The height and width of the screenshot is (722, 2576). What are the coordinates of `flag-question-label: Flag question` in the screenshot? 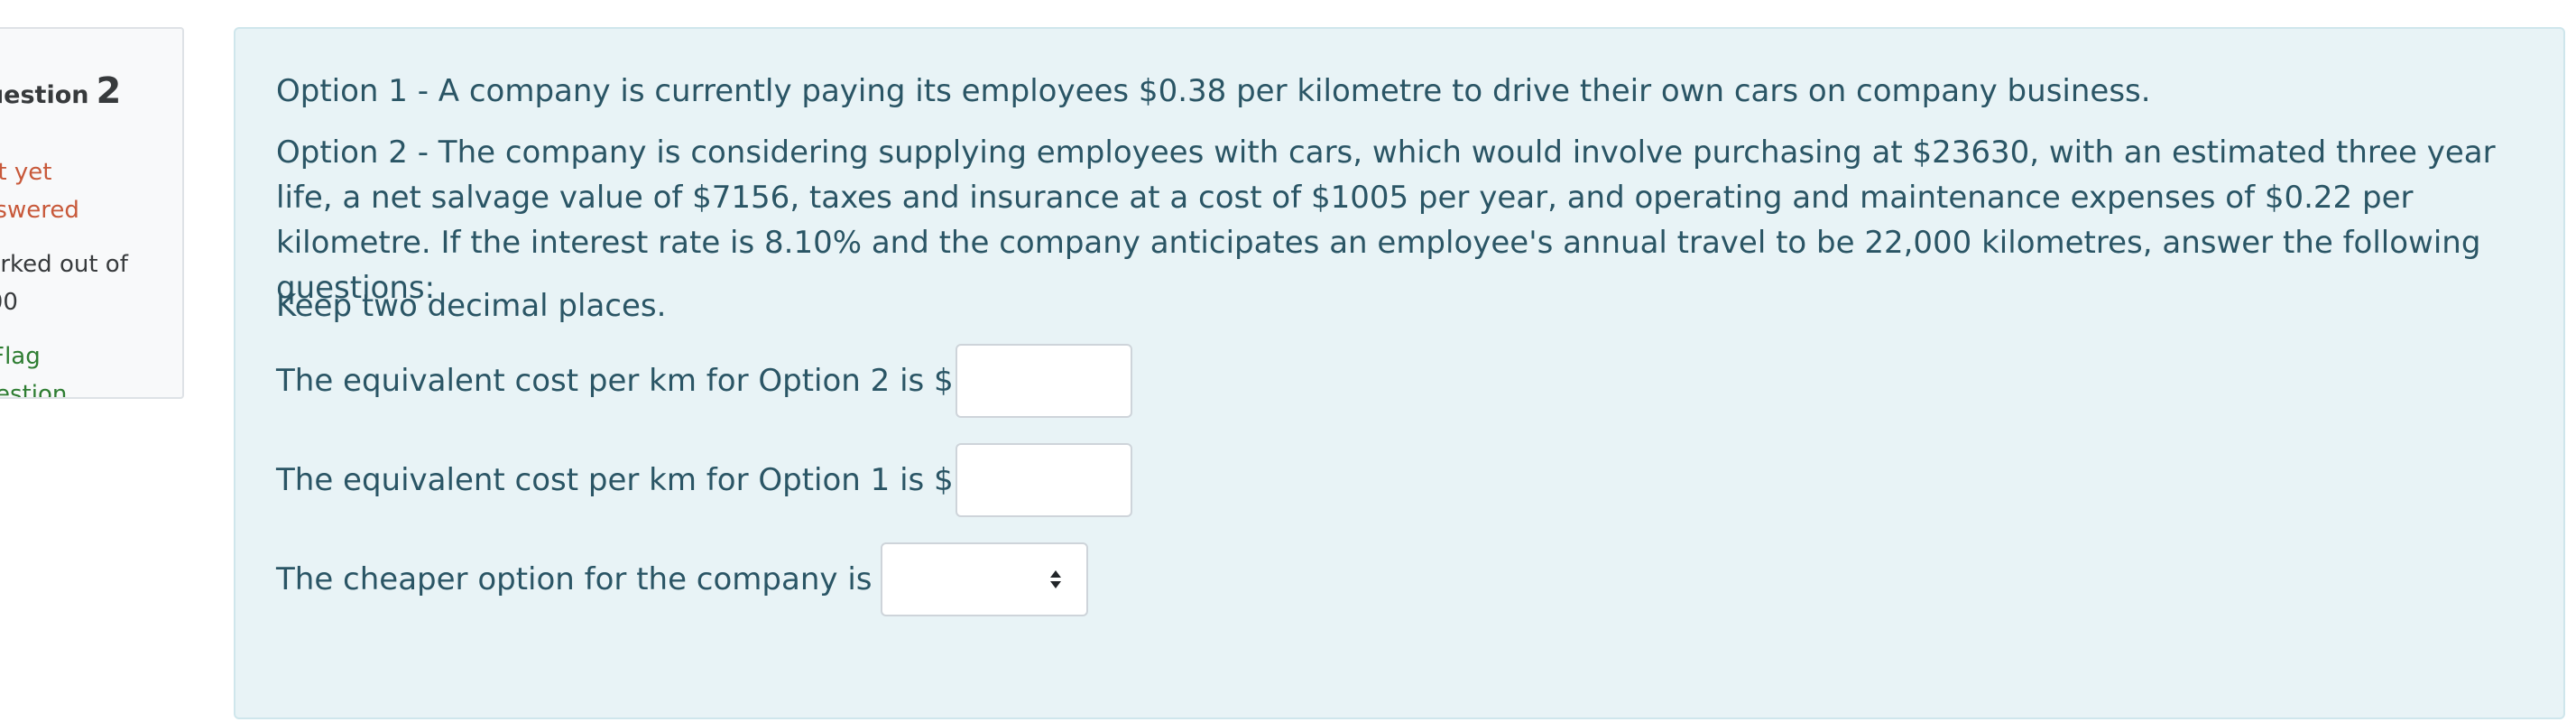 It's located at (34, 371).